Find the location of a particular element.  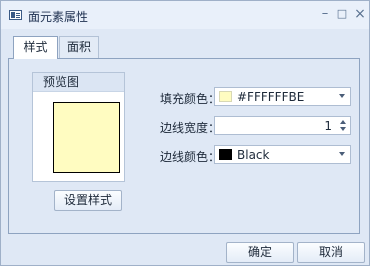

fill-color-value: #FFFFFFBE is located at coordinates (271, 97).